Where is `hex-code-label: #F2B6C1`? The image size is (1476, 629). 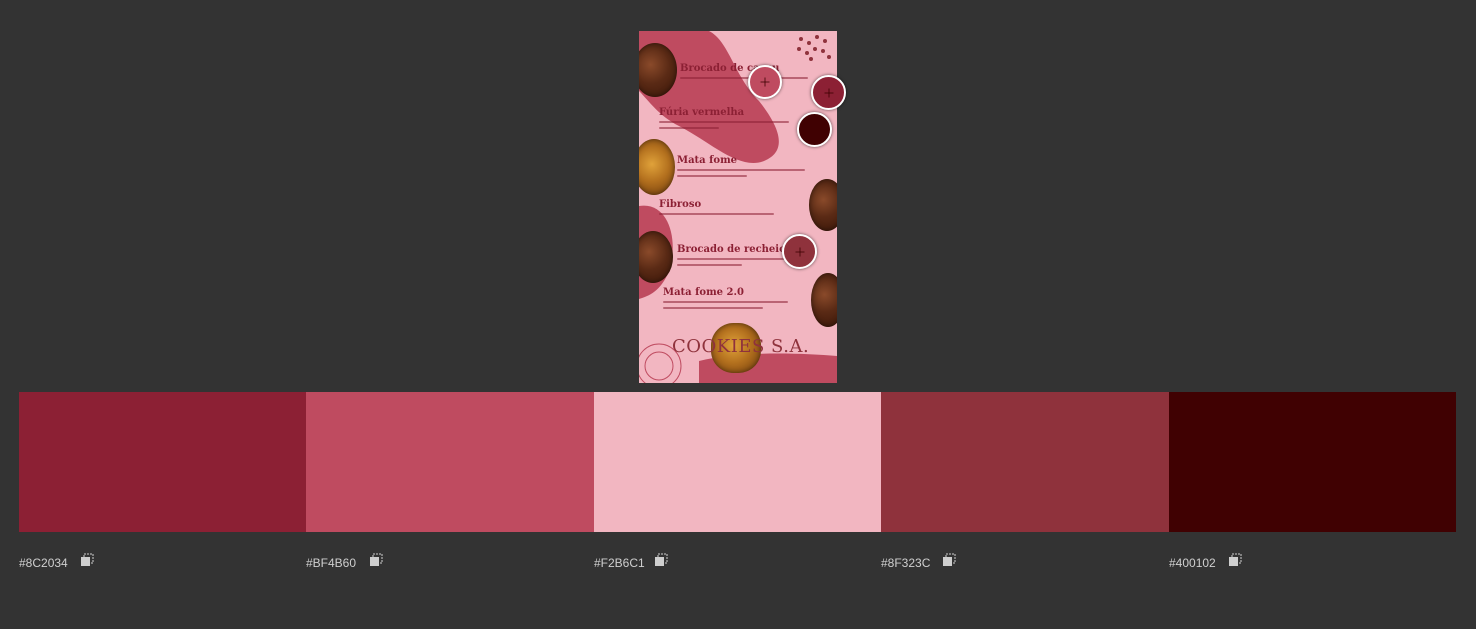 hex-code-label: #F2B6C1 is located at coordinates (619, 563).